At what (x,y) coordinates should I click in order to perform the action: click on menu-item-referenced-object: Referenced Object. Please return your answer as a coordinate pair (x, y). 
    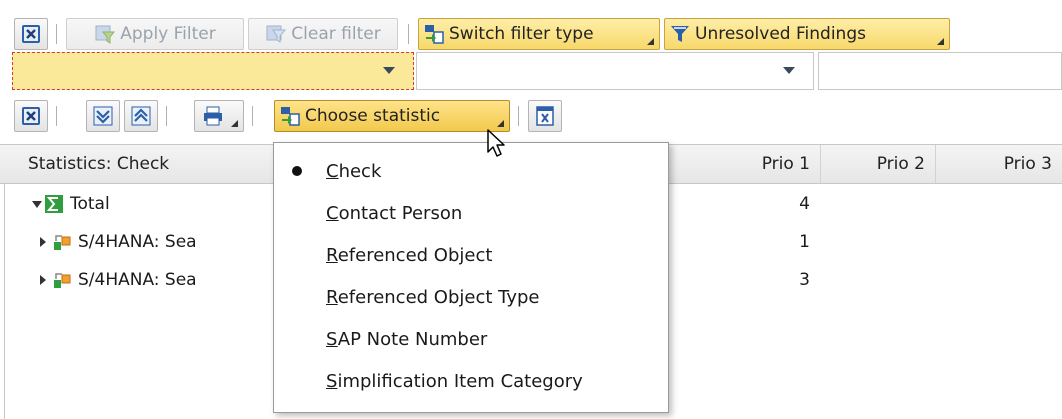
    Looking at the image, I should click on (471, 255).